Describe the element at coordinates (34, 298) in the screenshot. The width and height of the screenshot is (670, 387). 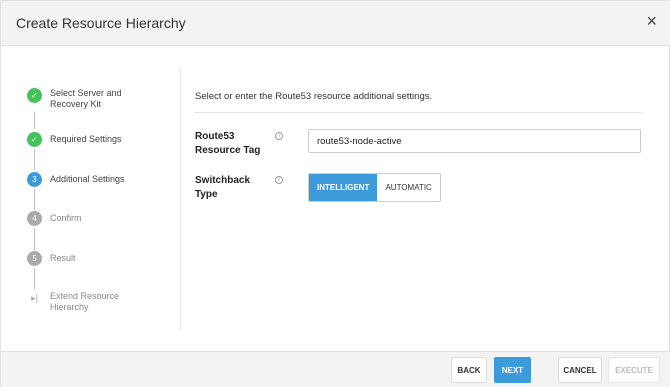
I see `extend-icon: ▸|` at that location.